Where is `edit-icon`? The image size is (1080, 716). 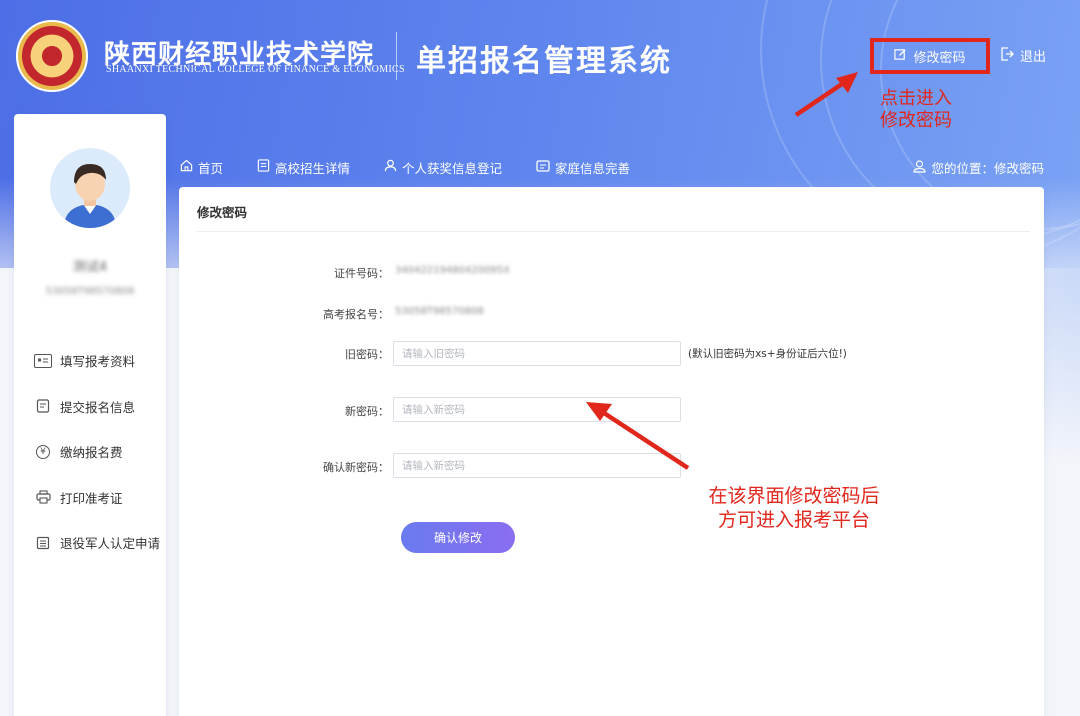 edit-icon is located at coordinates (900, 56).